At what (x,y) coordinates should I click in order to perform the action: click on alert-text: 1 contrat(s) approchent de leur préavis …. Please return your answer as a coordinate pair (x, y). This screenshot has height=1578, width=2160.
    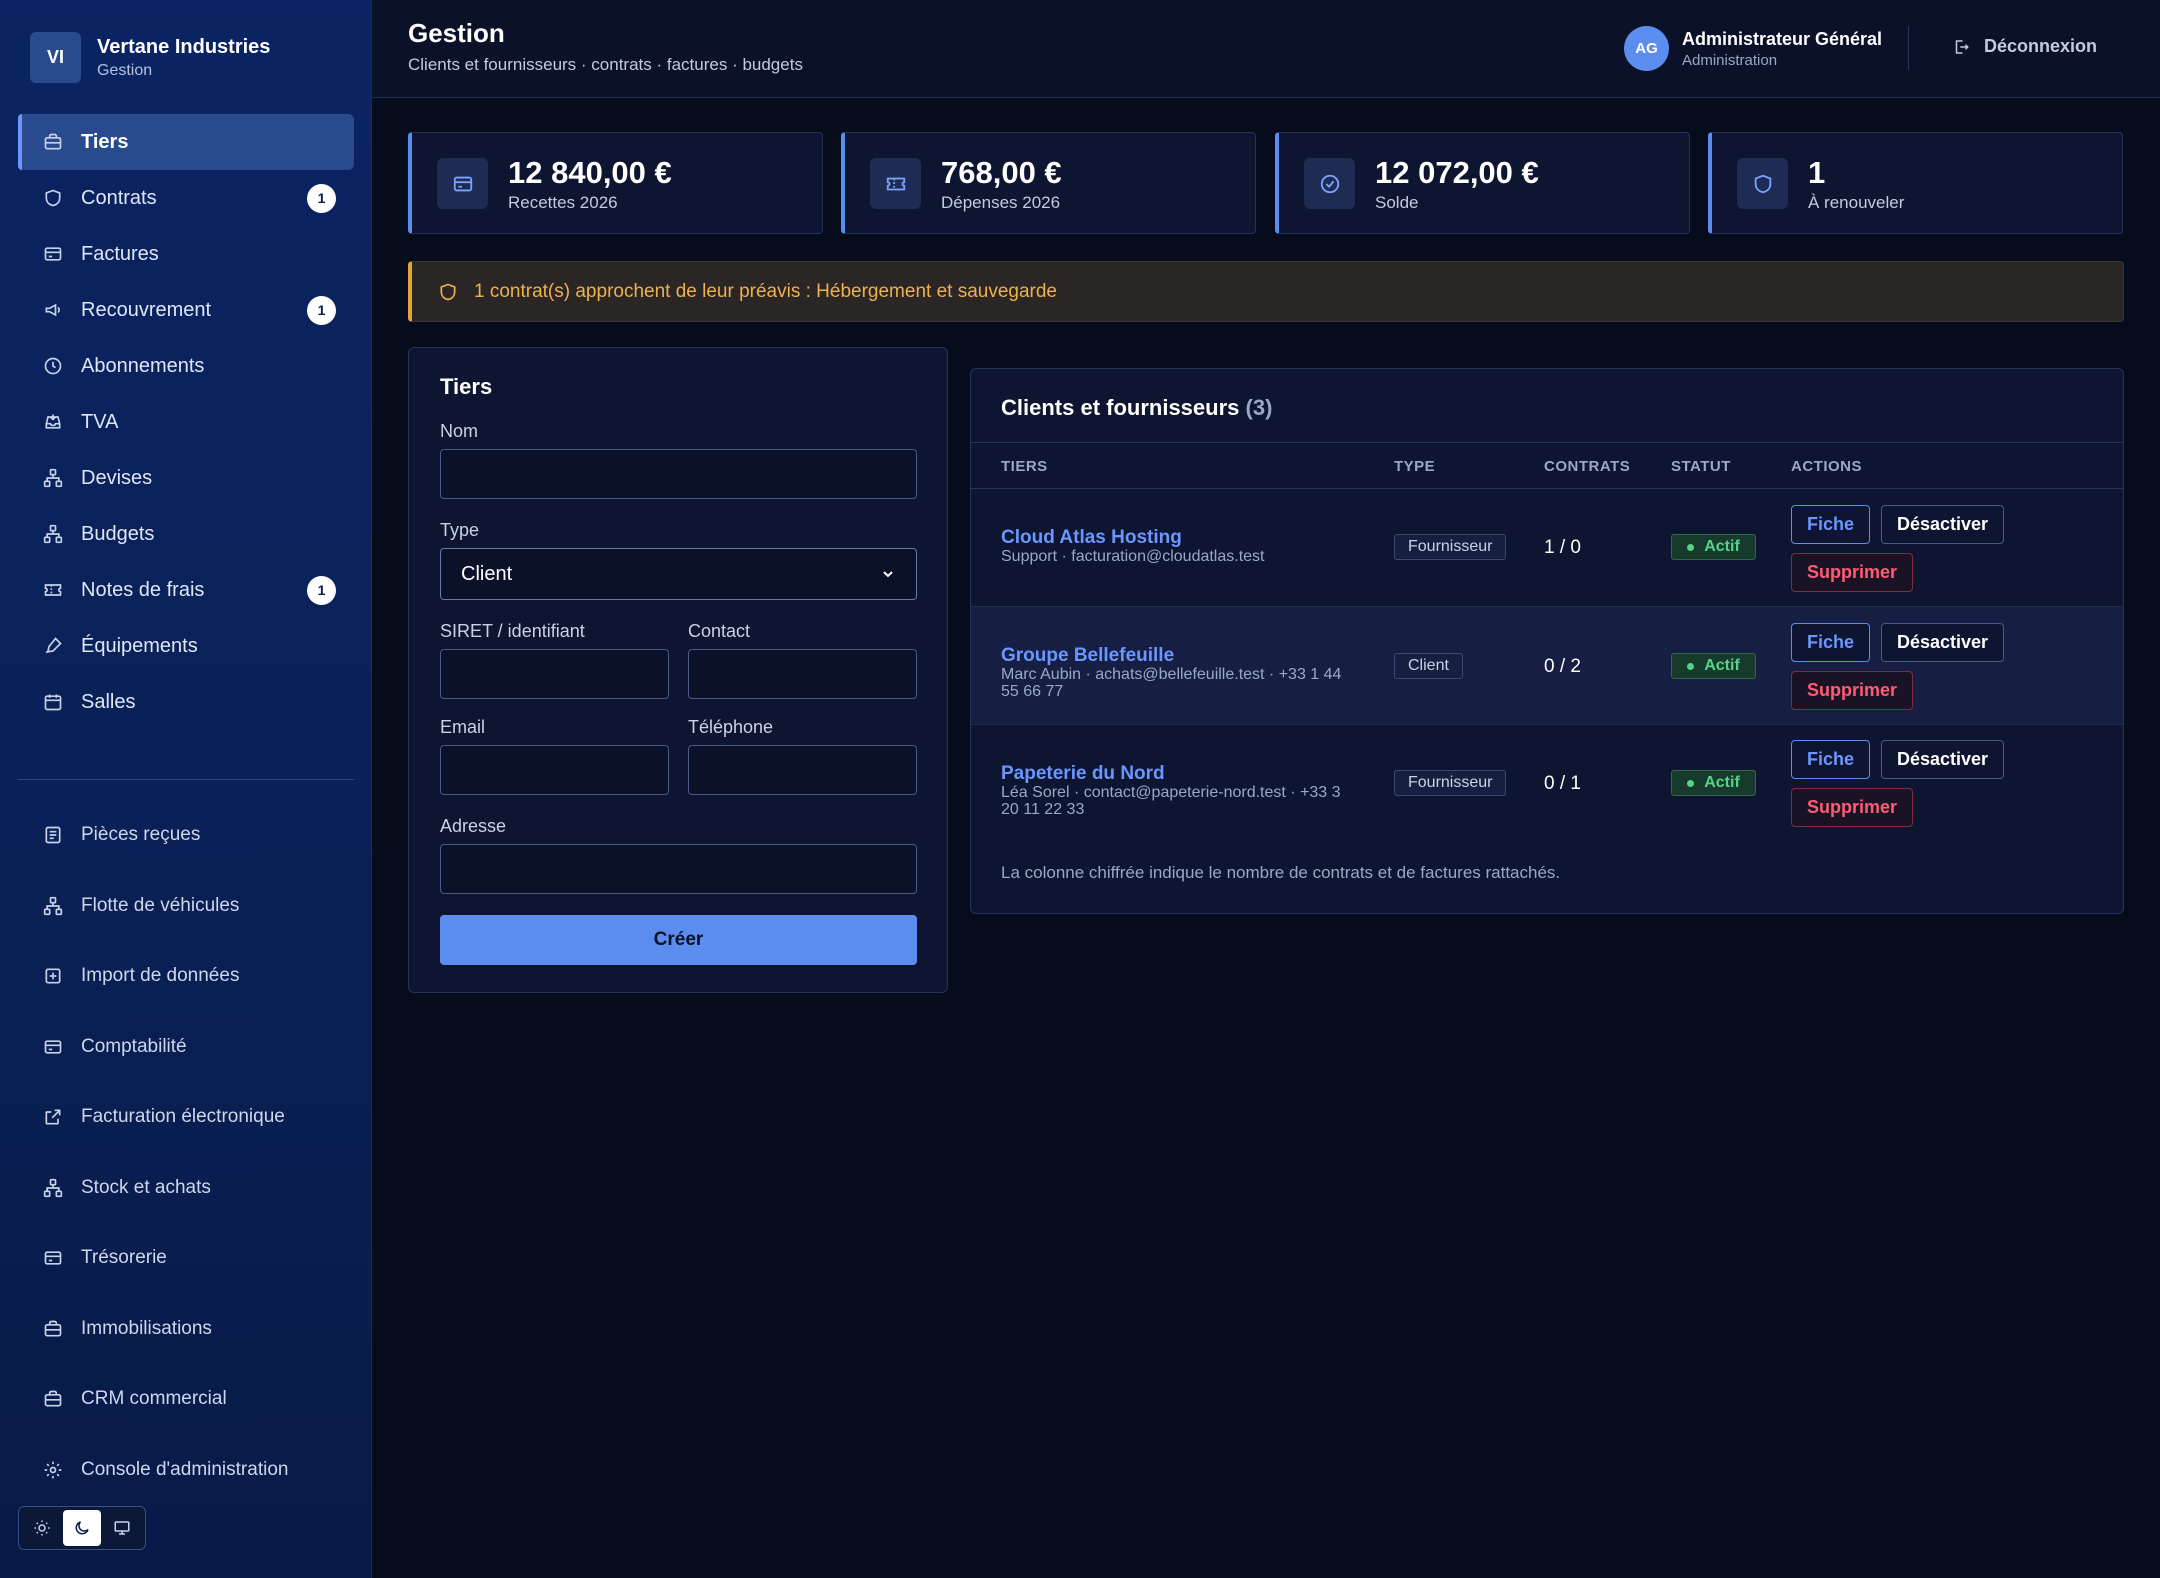
    Looking at the image, I should click on (765, 291).